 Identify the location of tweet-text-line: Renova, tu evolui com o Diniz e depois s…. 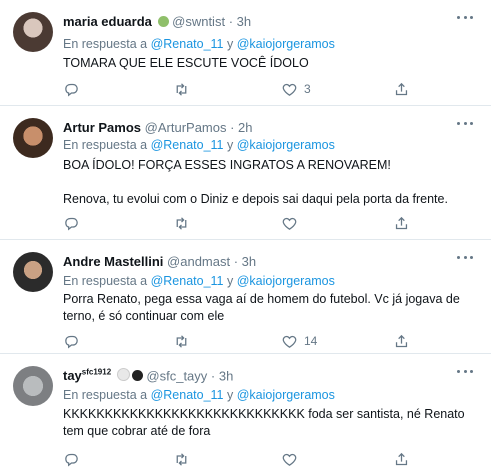
(255, 199).